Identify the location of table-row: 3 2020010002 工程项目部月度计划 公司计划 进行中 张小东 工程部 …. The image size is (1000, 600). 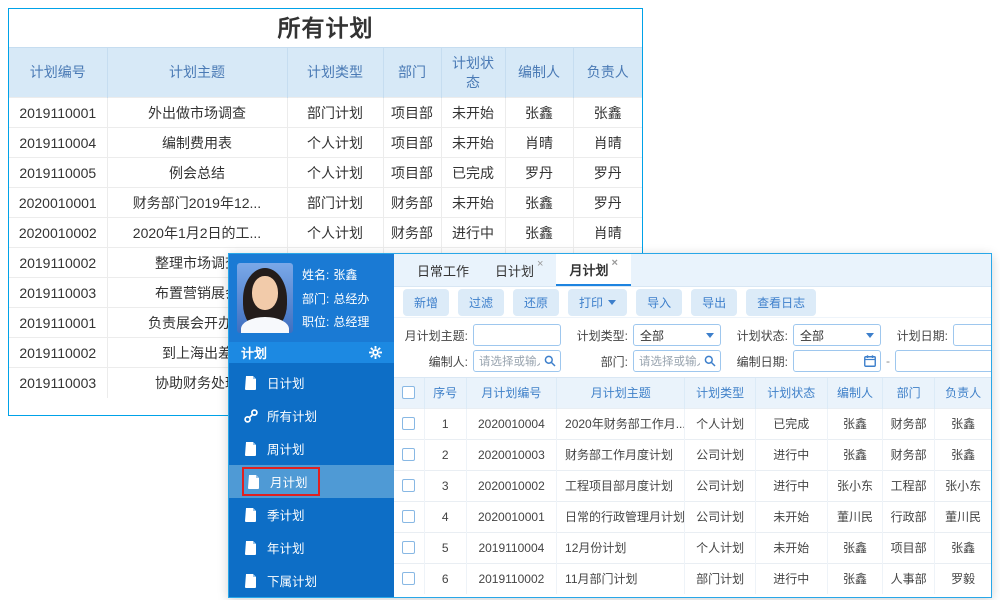
(692, 485).